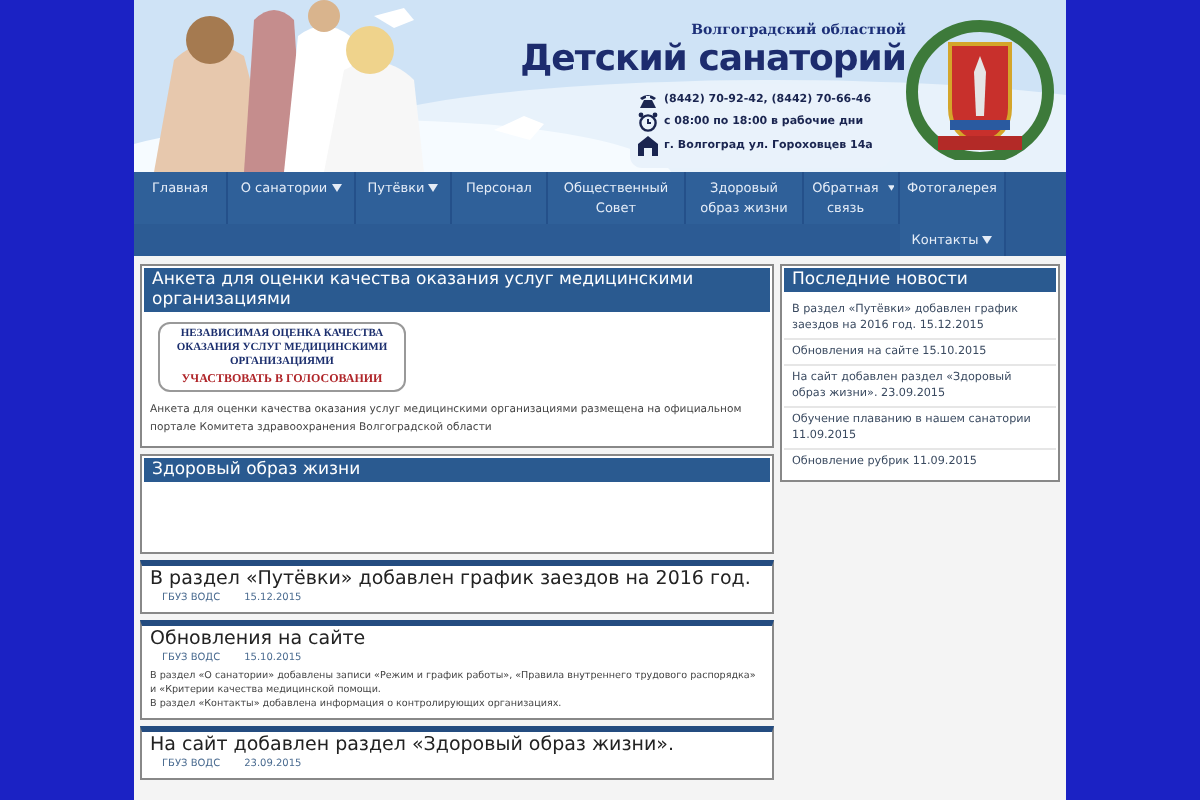 This screenshot has width=1200, height=800. Describe the element at coordinates (980, 88) in the screenshot. I see `coat-of-arms-icon` at that location.